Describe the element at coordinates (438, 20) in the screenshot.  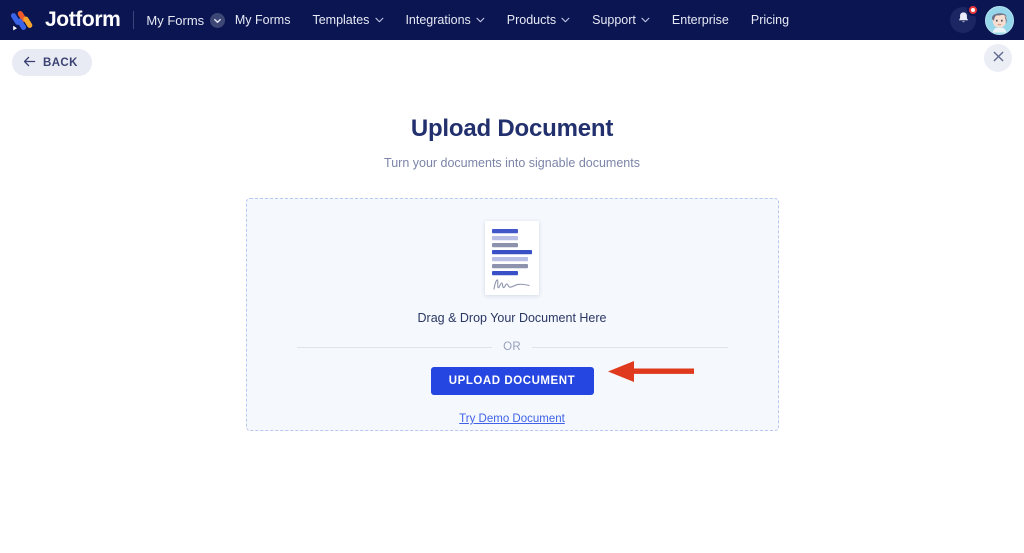
I see `nav-label: Integrations` at that location.